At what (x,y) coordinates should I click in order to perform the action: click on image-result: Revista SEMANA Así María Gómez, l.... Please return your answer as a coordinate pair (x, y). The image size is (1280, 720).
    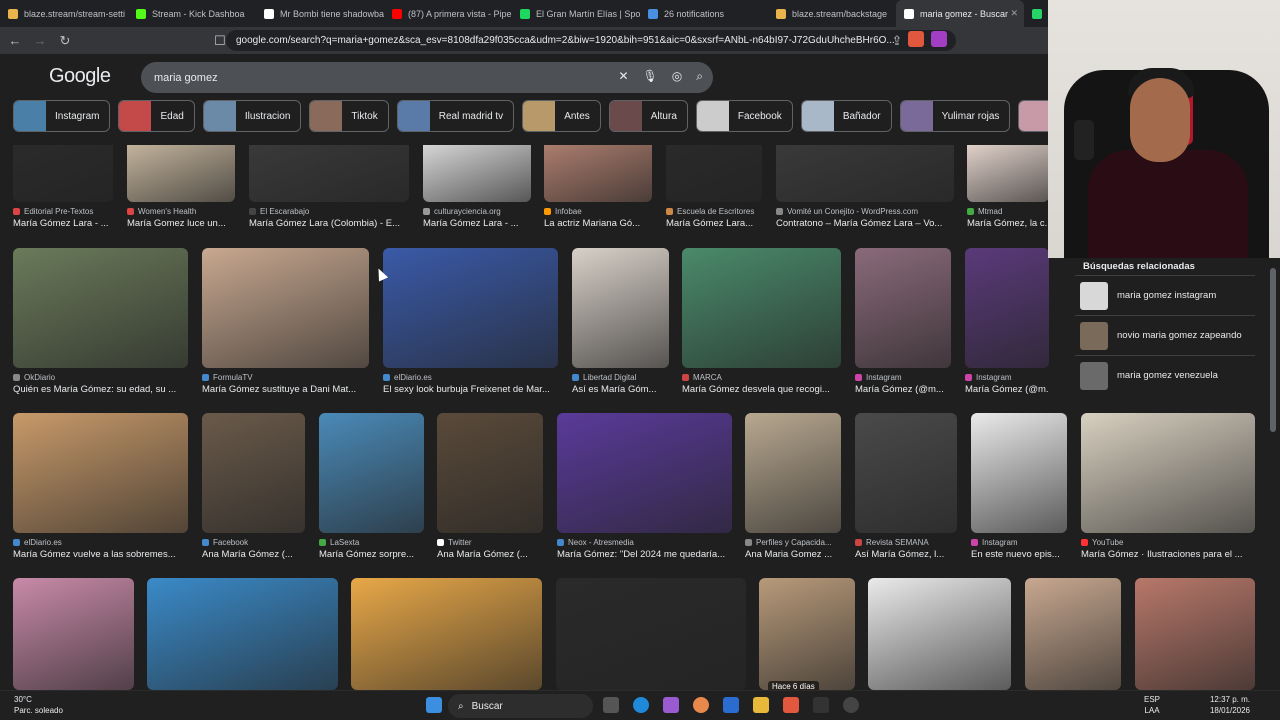
    Looking at the image, I should click on (906, 486).